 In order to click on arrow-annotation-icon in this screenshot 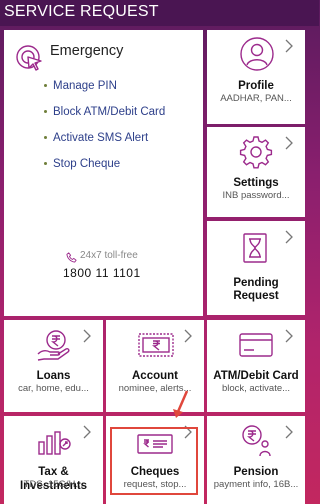, I will do `click(181, 407)`.